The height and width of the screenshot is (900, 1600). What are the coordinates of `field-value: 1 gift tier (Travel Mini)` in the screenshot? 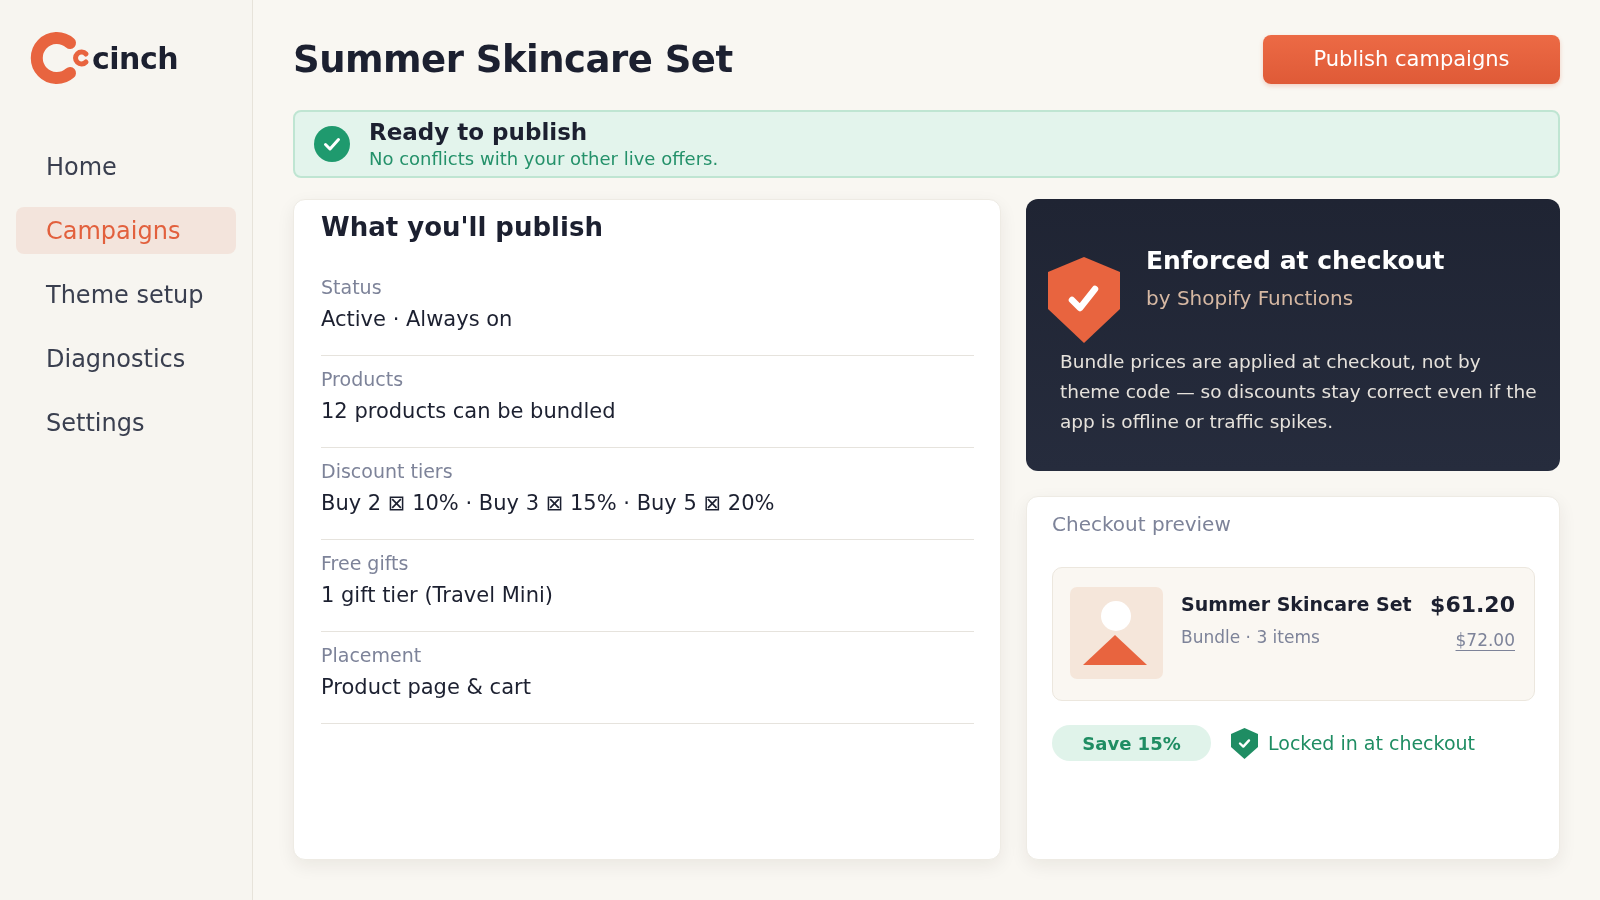 It's located at (437, 595).